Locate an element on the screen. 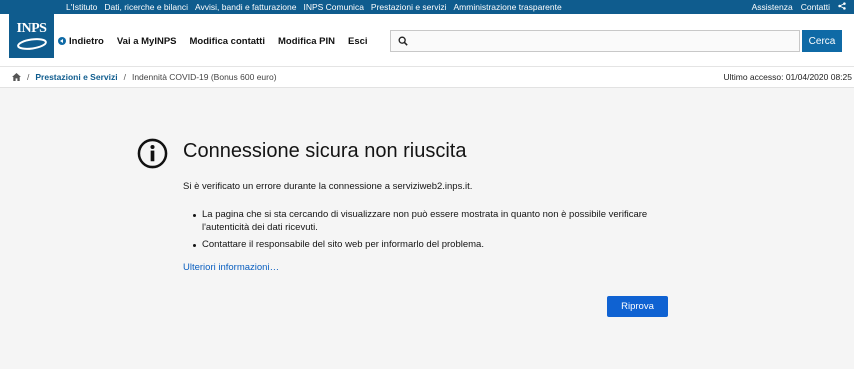 The height and width of the screenshot is (369, 854). back-arrow-icon is located at coordinates (62, 41).